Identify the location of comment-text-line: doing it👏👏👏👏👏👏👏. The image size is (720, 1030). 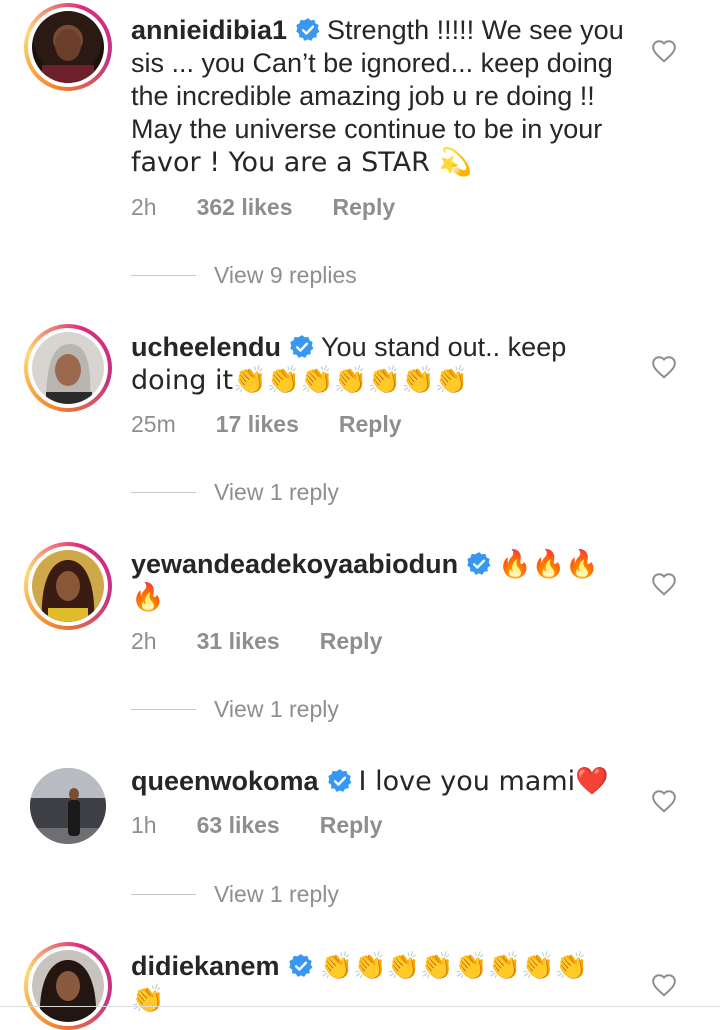
(300, 380).